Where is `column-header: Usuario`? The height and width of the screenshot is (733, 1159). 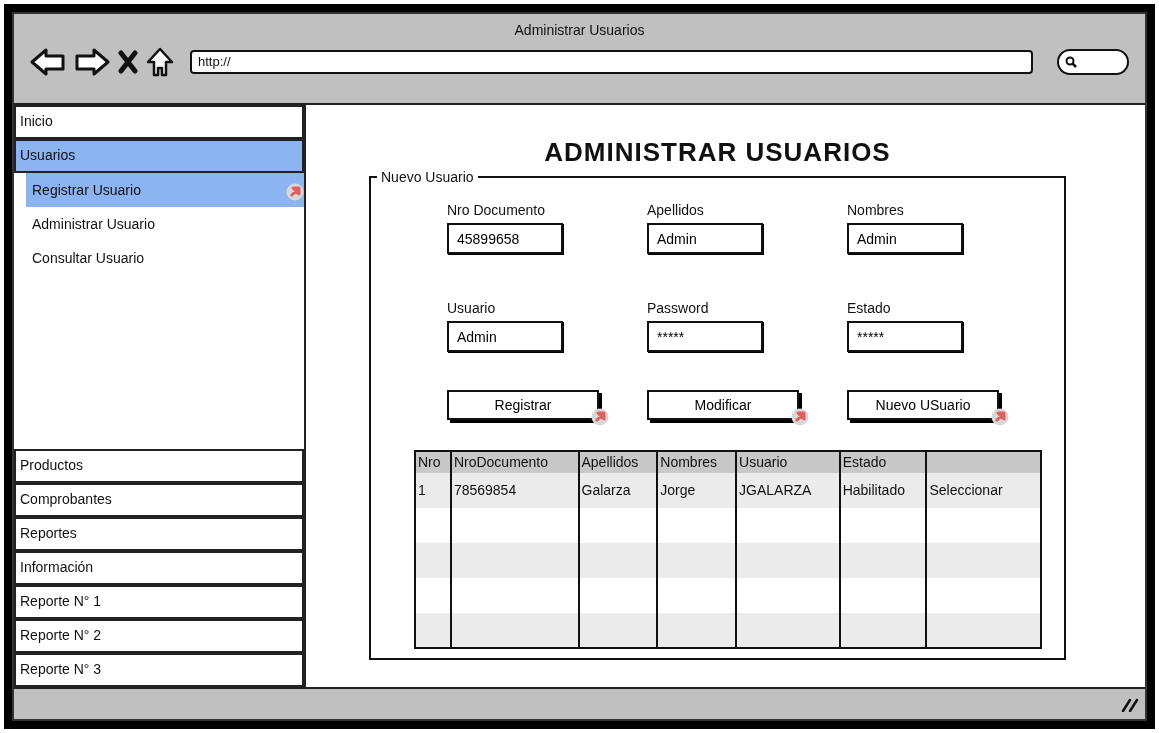
column-header: Usuario is located at coordinates (788, 462).